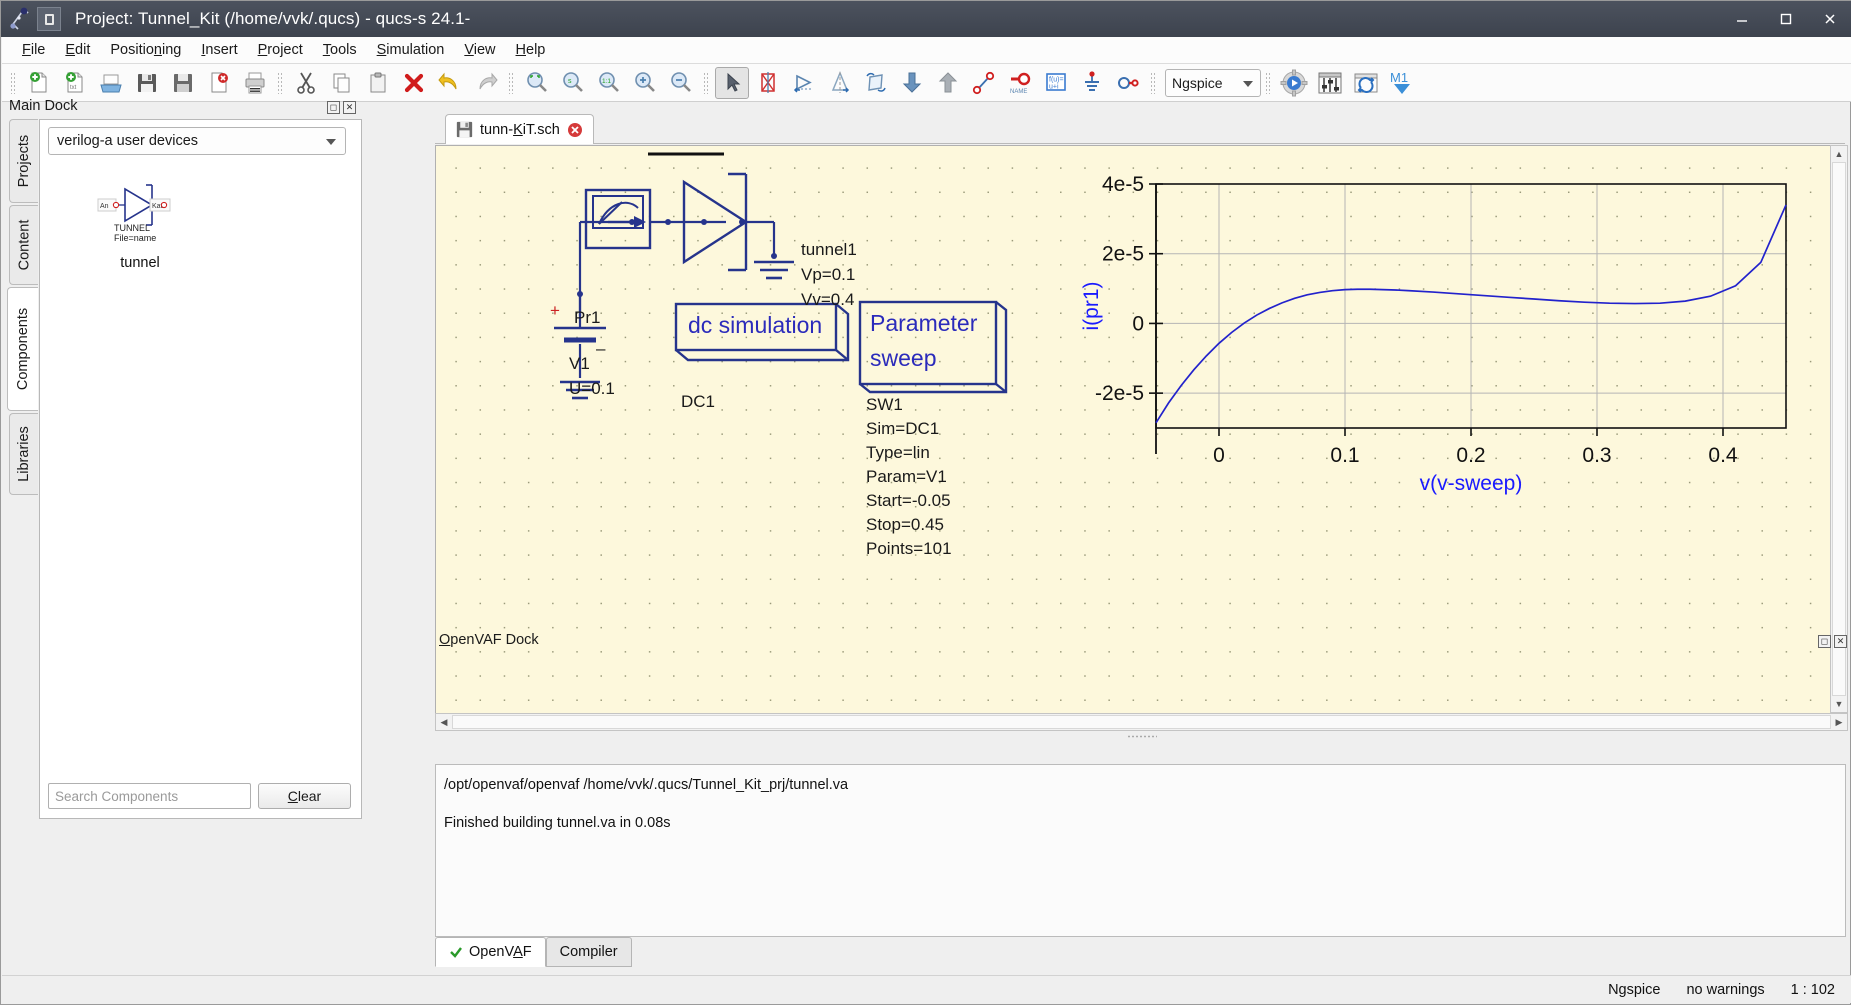 This screenshot has width=1851, height=1005. Describe the element at coordinates (479, 50) in the screenshot. I see `menu-view: View` at that location.